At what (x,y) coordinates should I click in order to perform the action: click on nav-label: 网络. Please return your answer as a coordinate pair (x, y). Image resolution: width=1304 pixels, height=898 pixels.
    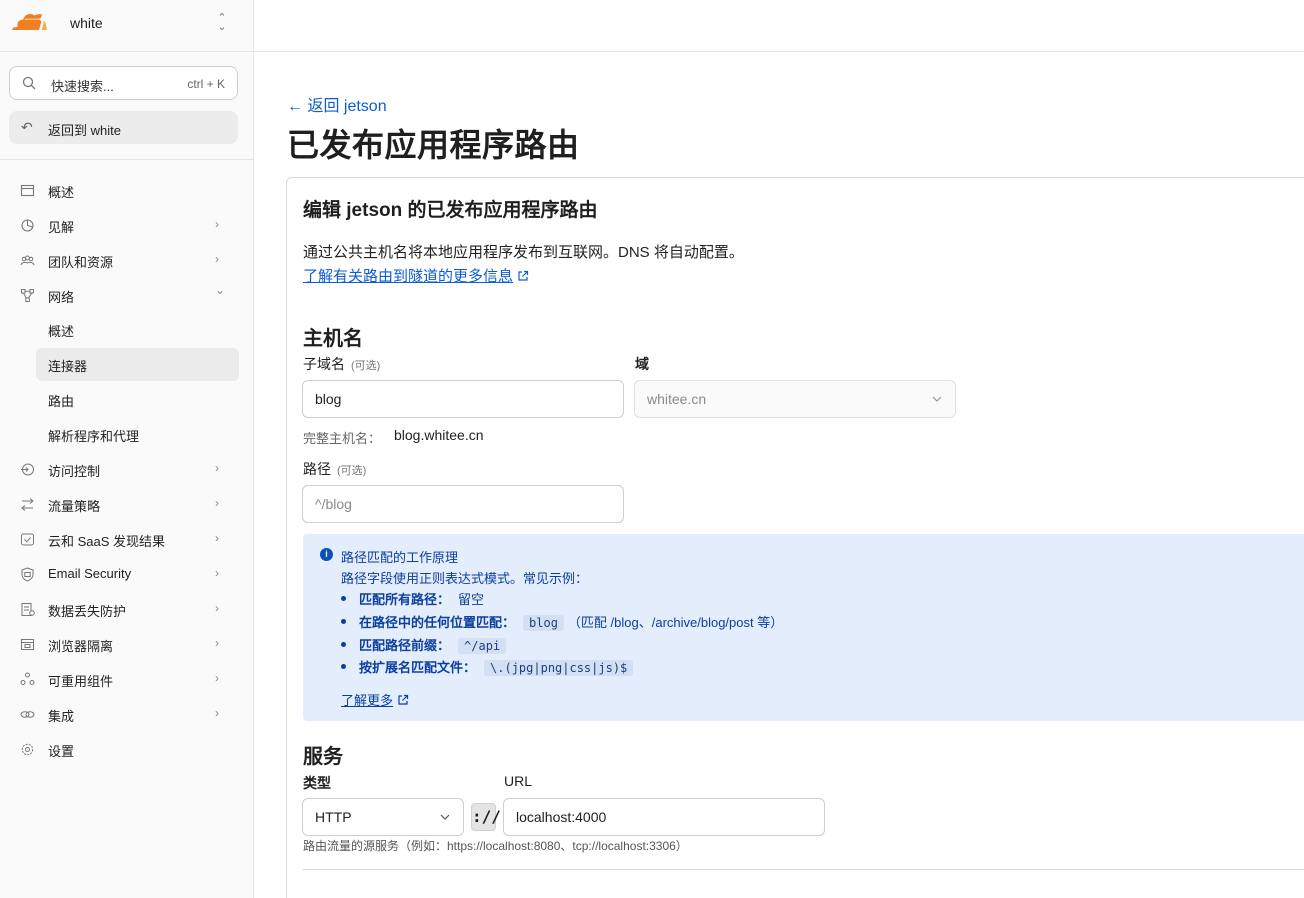
    Looking at the image, I should click on (61, 297).